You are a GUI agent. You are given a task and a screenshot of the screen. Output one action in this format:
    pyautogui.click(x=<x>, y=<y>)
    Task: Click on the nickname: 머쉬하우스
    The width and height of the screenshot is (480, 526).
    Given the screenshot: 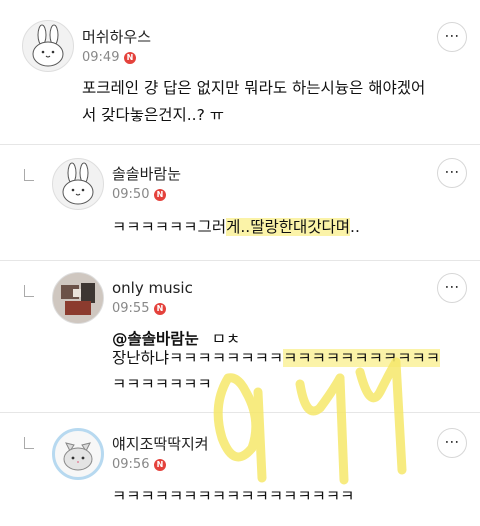 What is the action you would take?
    pyautogui.click(x=116, y=36)
    